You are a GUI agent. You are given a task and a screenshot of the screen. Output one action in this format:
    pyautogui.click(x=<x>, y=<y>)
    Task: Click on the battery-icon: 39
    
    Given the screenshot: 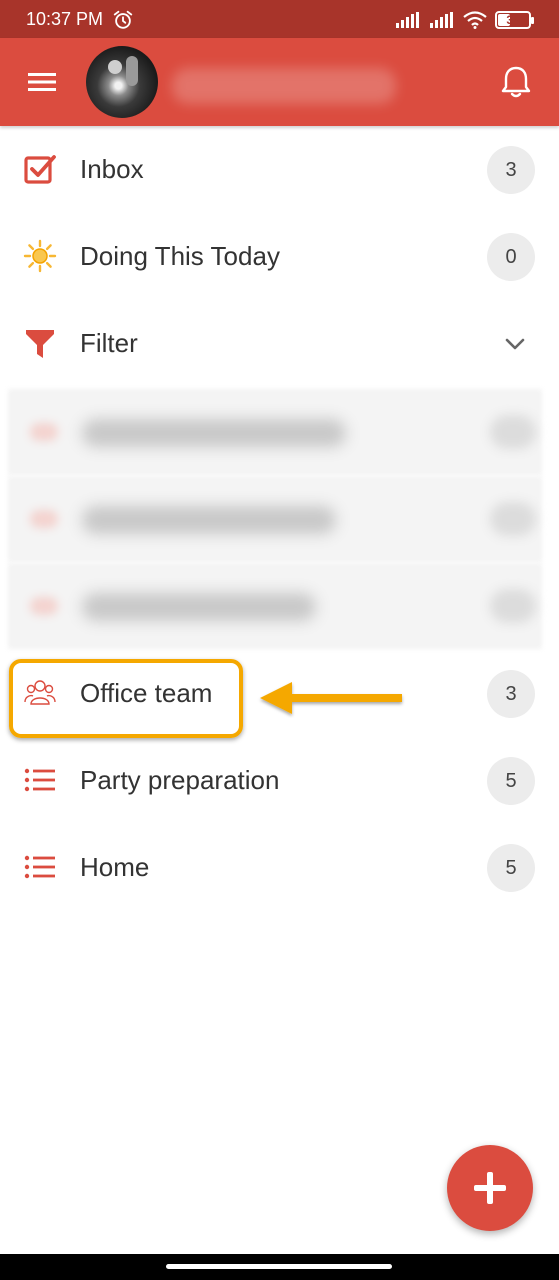 What is the action you would take?
    pyautogui.click(x=514, y=20)
    